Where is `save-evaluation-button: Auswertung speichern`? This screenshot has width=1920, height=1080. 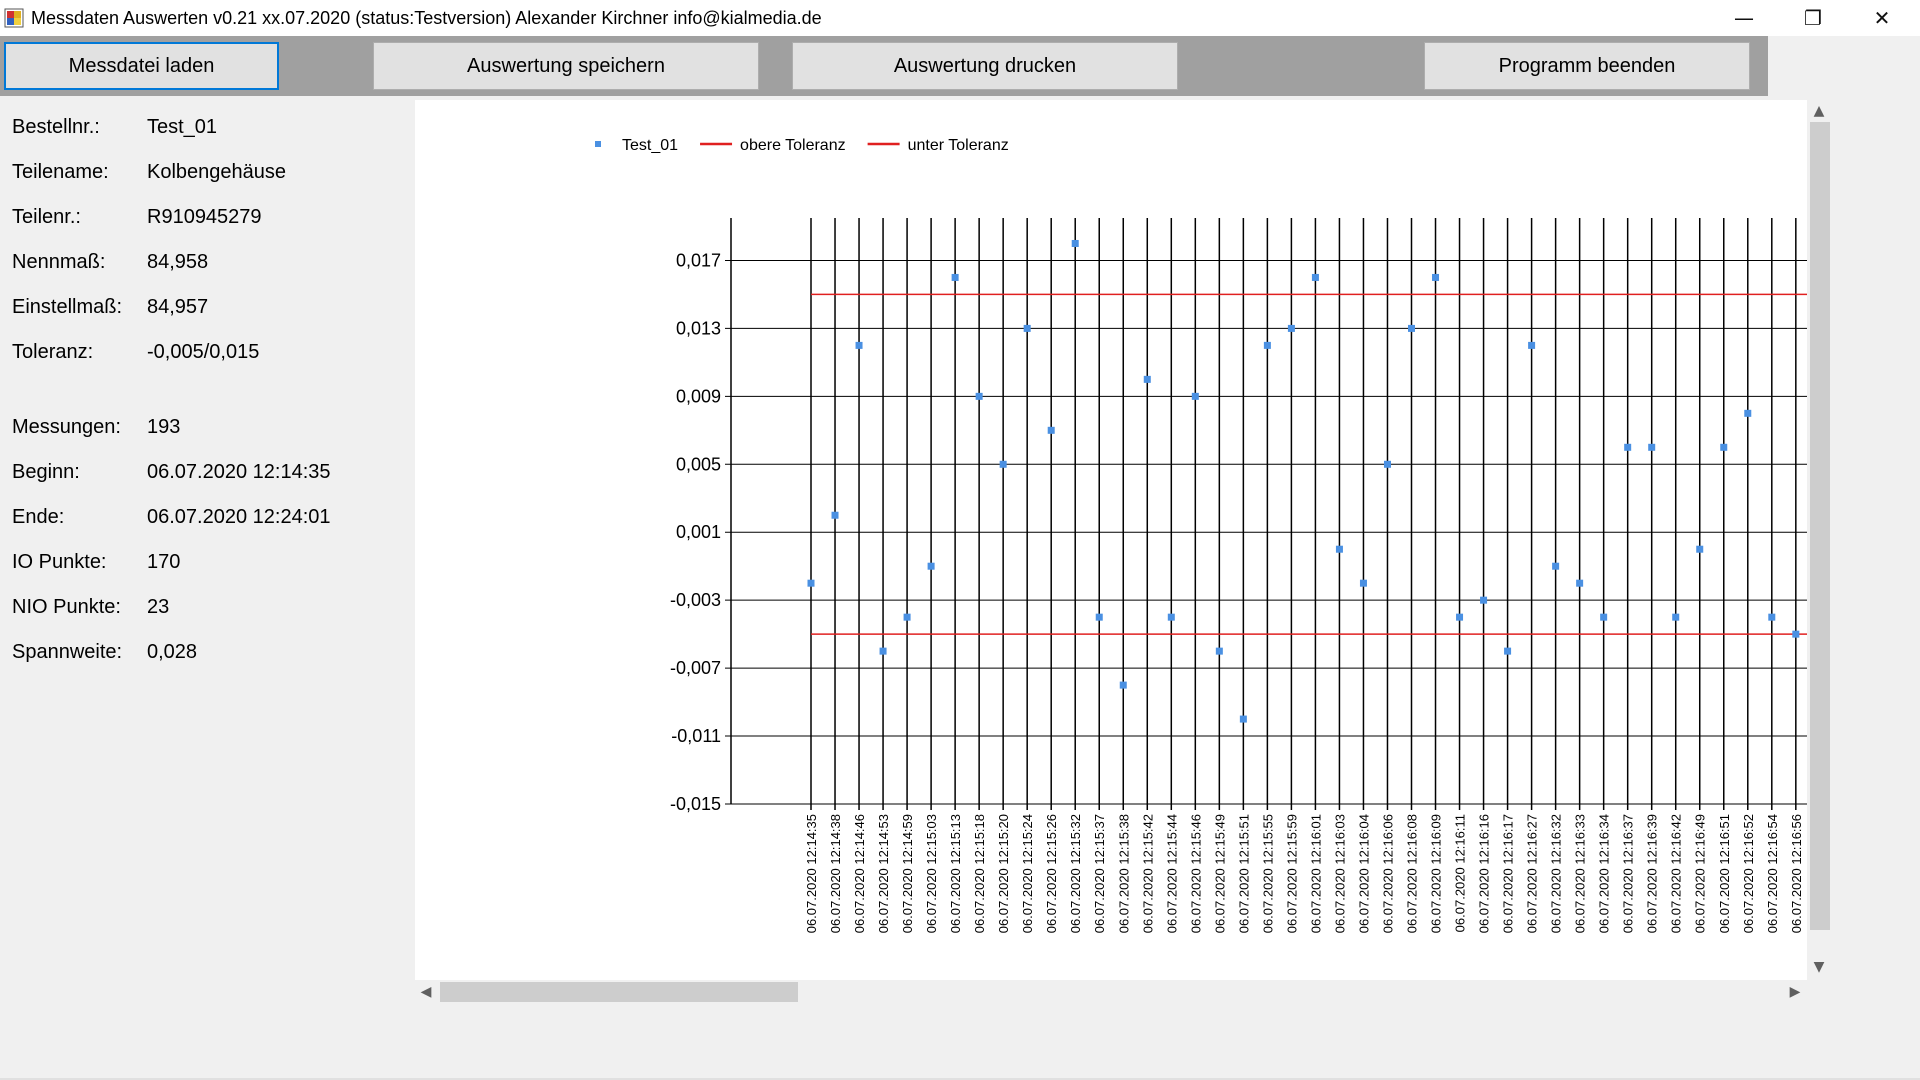
save-evaluation-button: Auswertung speichern is located at coordinates (566, 66).